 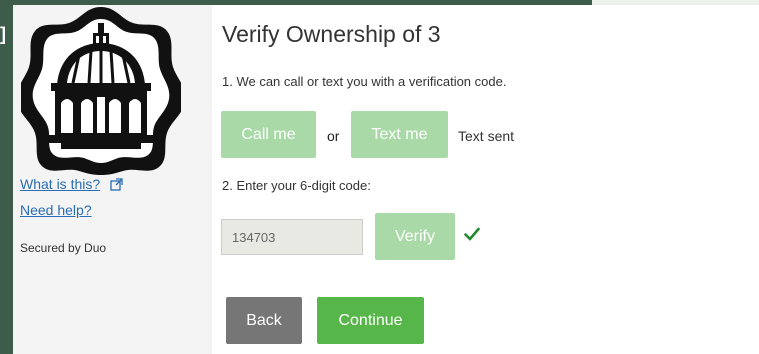 I want to click on checkmark-icon, so click(x=472, y=234).